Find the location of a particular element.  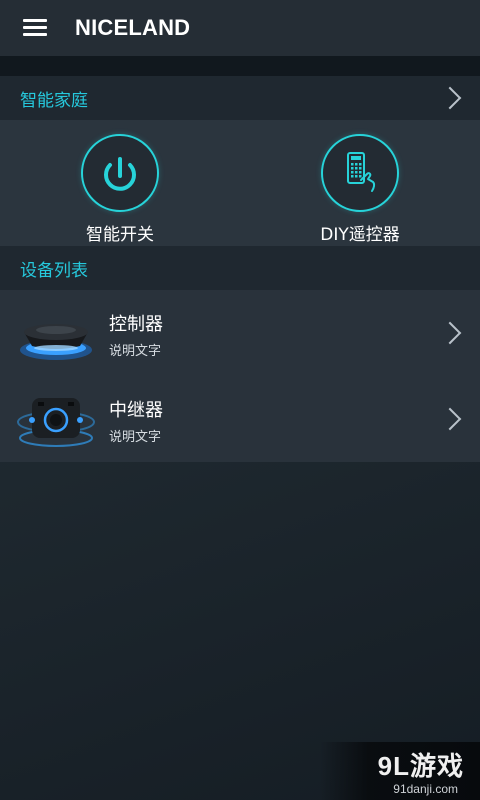

repeater-device-icon is located at coordinates (56, 422).